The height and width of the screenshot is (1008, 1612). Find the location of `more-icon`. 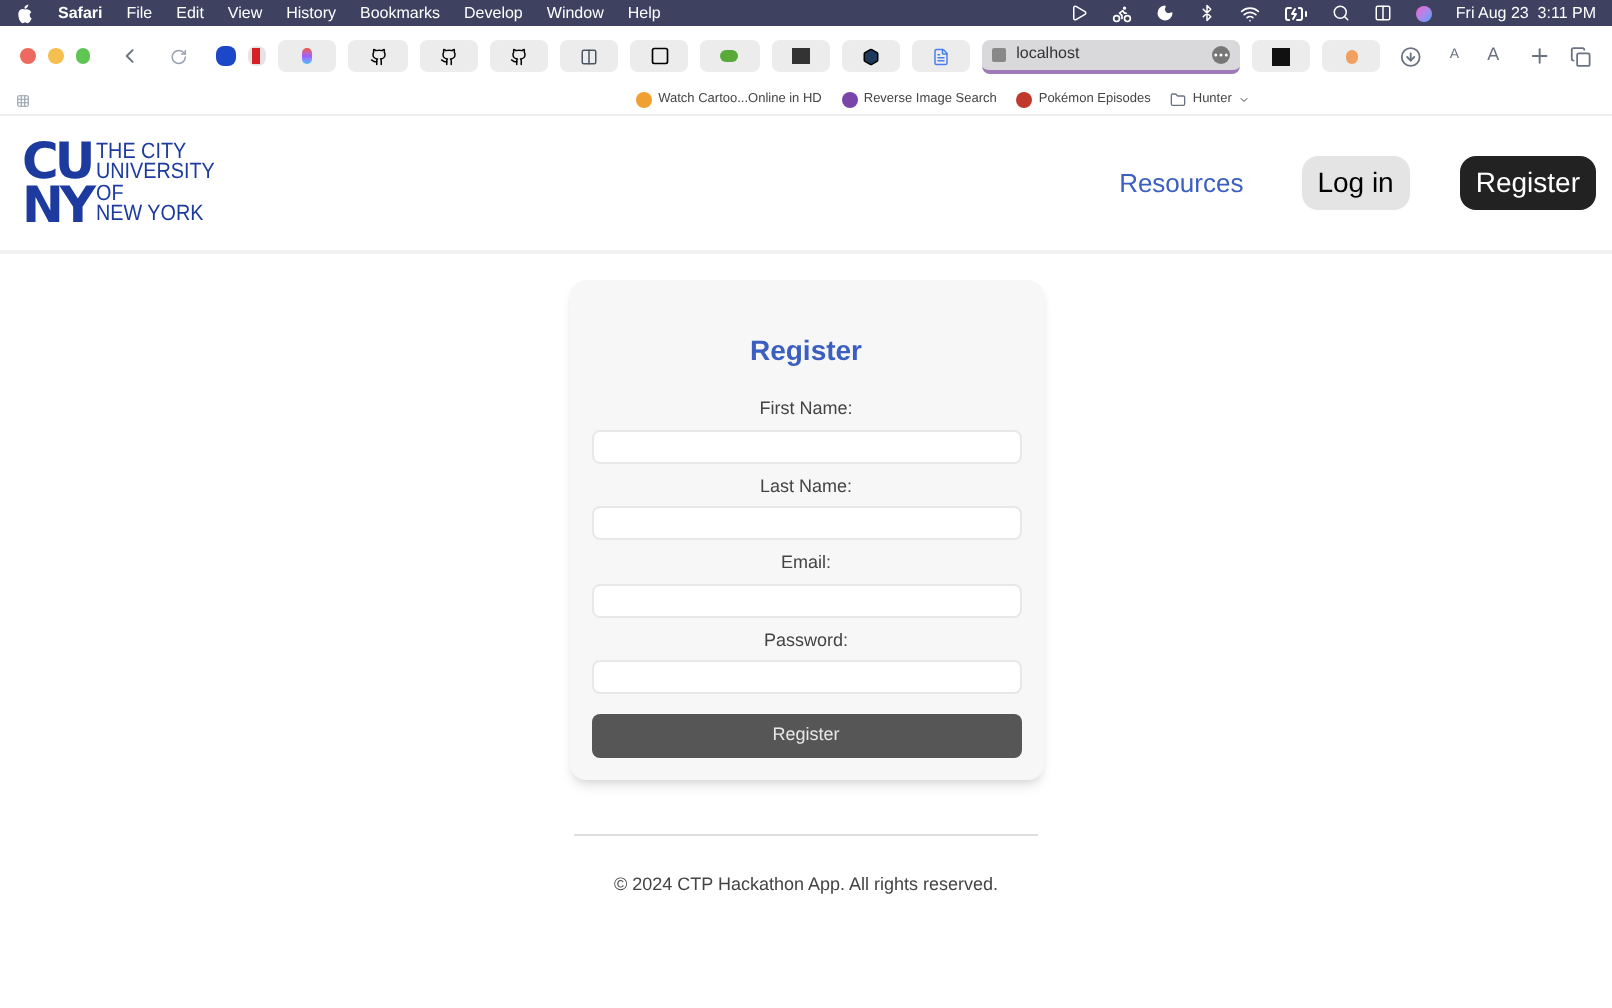

more-icon is located at coordinates (1220, 54).